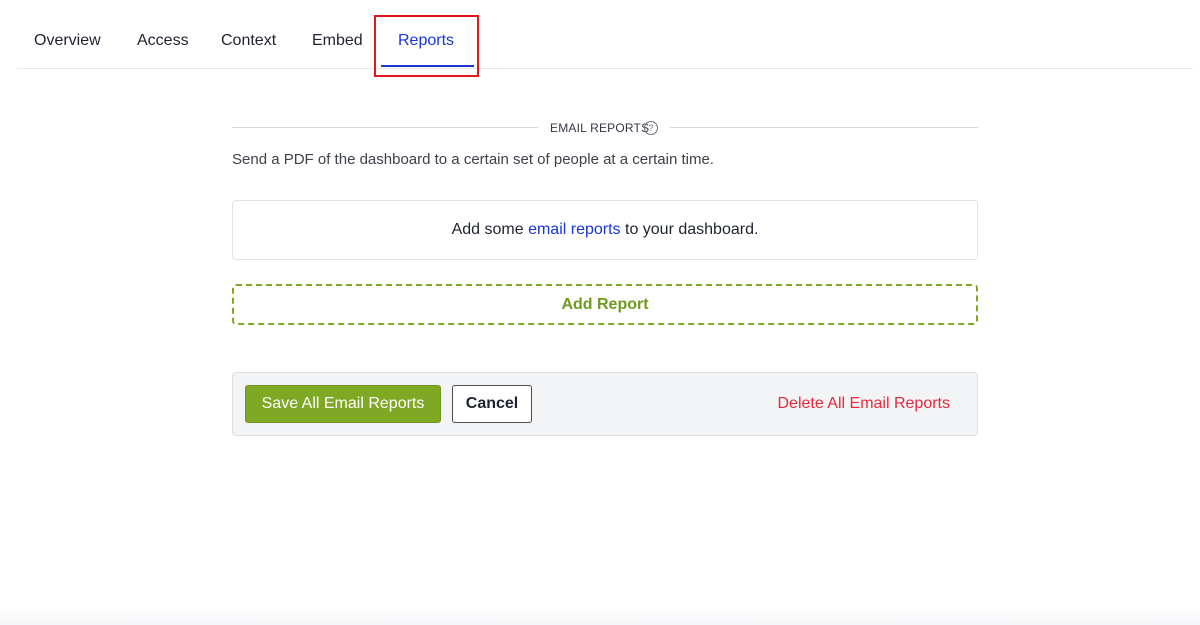  I want to click on save-all-email-reports-button: Save All Email Reports, so click(343, 404).